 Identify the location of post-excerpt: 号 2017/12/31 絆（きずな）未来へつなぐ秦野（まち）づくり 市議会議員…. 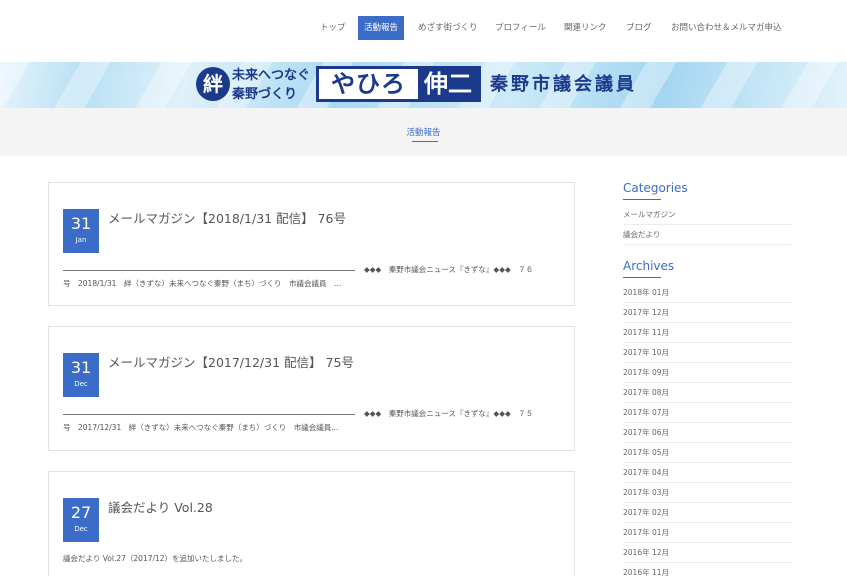
(201, 427).